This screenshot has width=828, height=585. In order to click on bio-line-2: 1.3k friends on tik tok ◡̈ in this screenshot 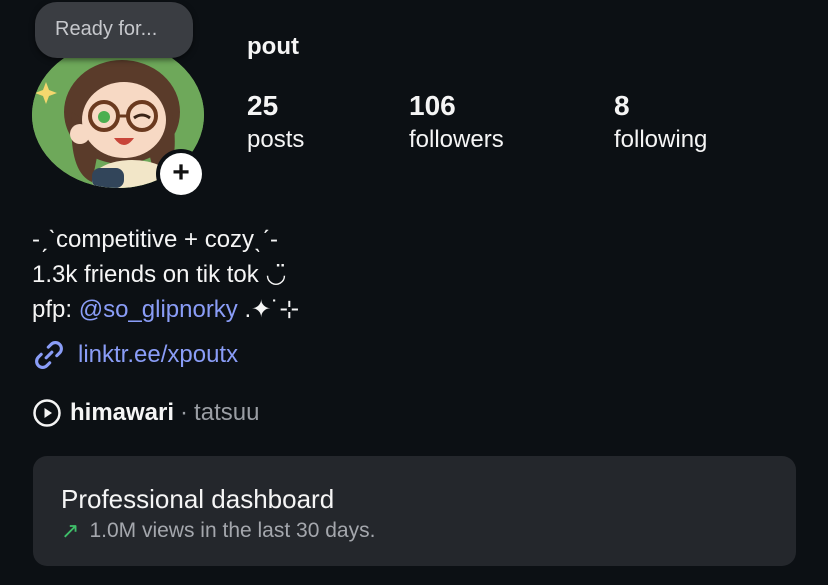, I will do `click(159, 274)`.